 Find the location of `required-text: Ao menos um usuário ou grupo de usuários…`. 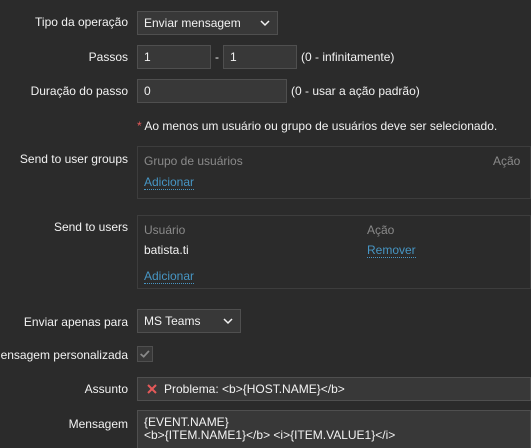

required-text: Ao menos um usuário ou grupo de usuários… is located at coordinates (321, 126).